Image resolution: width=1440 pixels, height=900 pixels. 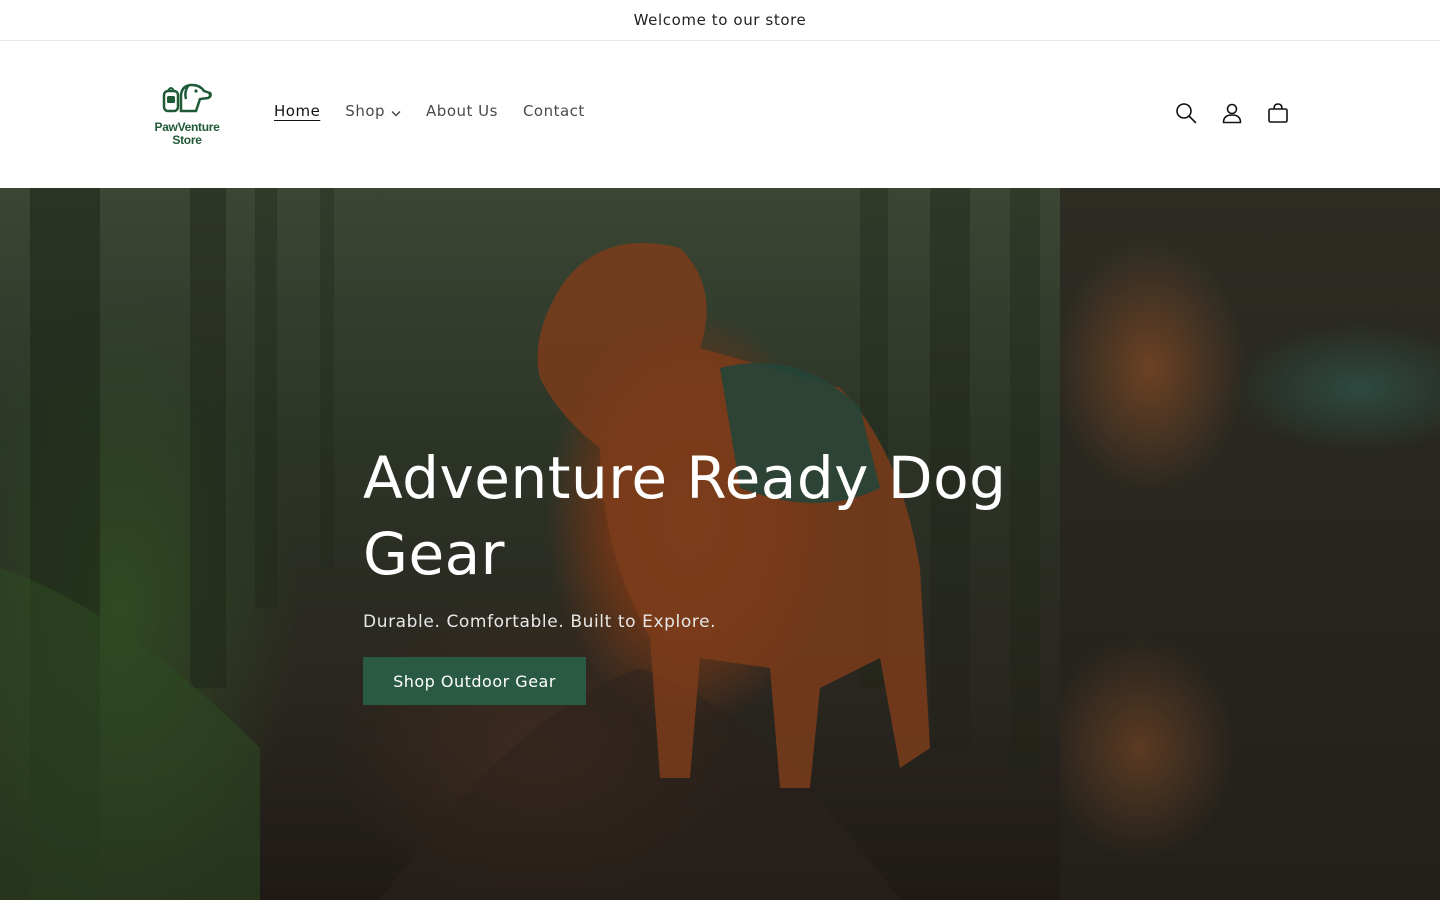 I want to click on header-icons, so click(x=1232, y=113).